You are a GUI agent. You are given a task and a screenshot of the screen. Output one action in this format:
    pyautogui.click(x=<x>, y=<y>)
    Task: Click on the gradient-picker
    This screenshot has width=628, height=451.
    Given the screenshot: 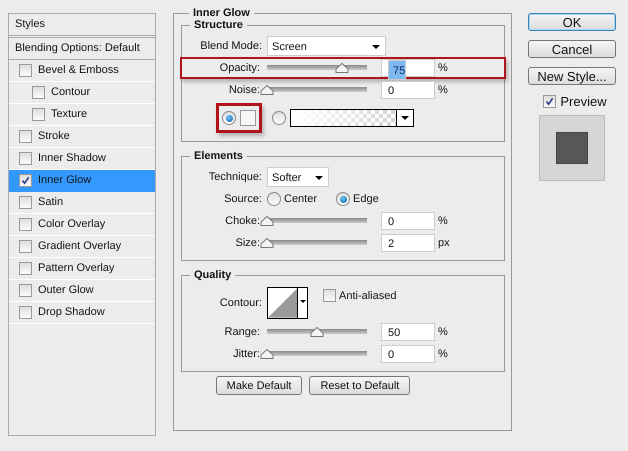 What is the action you would take?
    pyautogui.click(x=352, y=118)
    